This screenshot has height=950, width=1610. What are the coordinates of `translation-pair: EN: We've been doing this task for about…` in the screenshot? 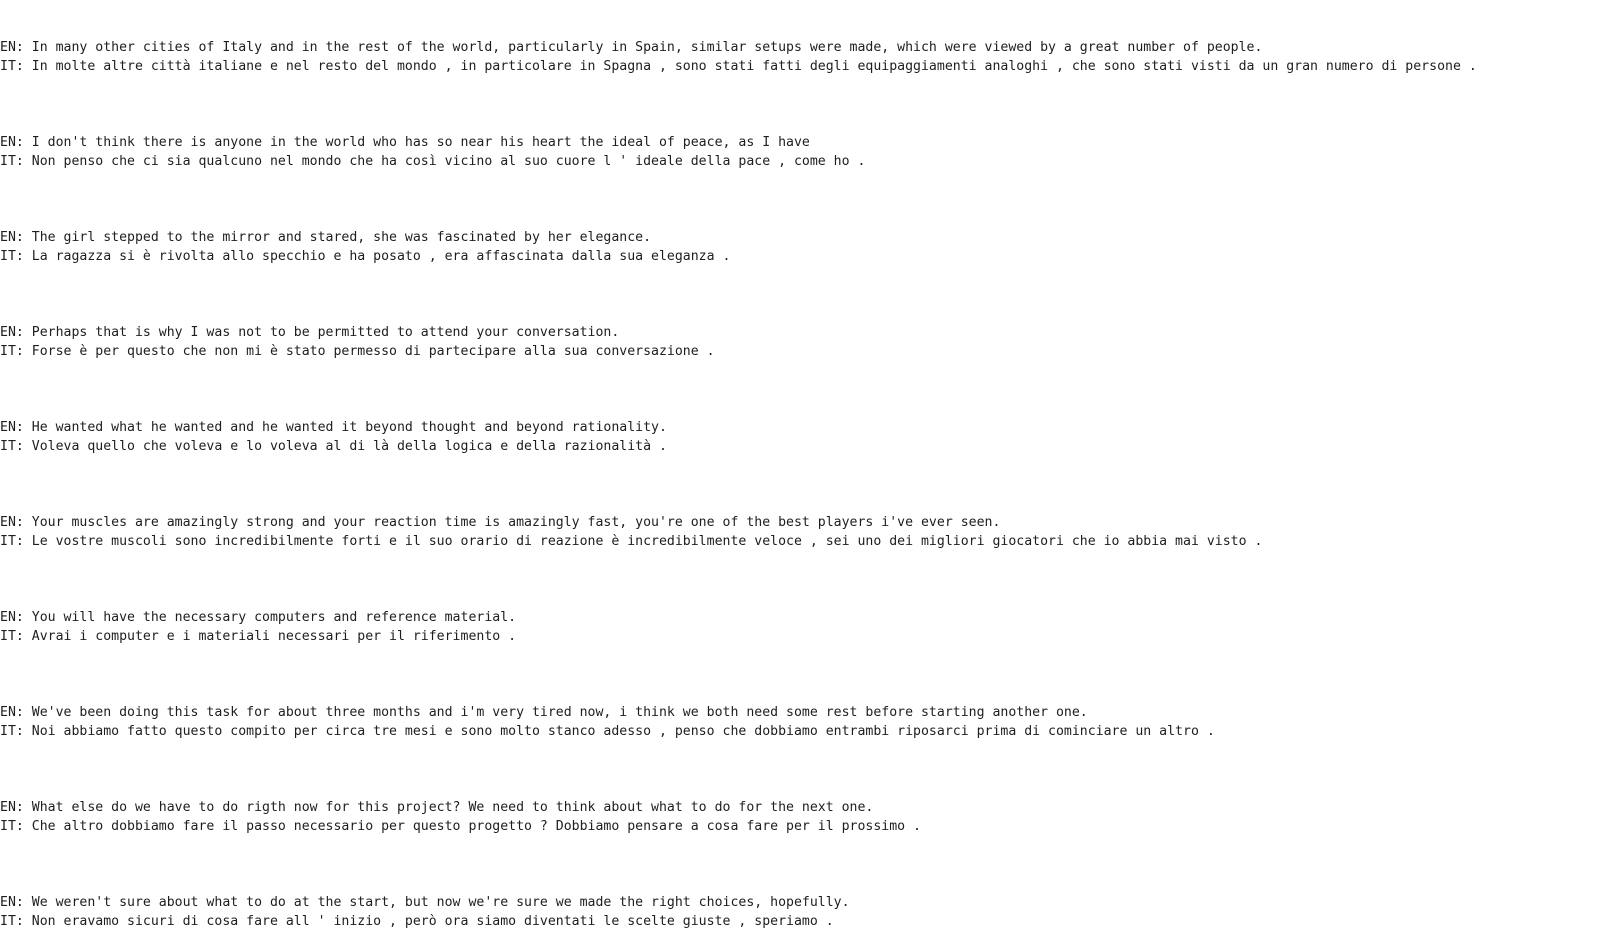 It's located at (805, 718).